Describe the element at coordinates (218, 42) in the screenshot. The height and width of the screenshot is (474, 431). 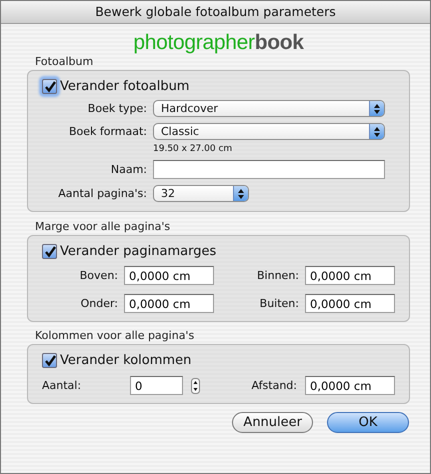
I see `logo: photographerbook` at that location.